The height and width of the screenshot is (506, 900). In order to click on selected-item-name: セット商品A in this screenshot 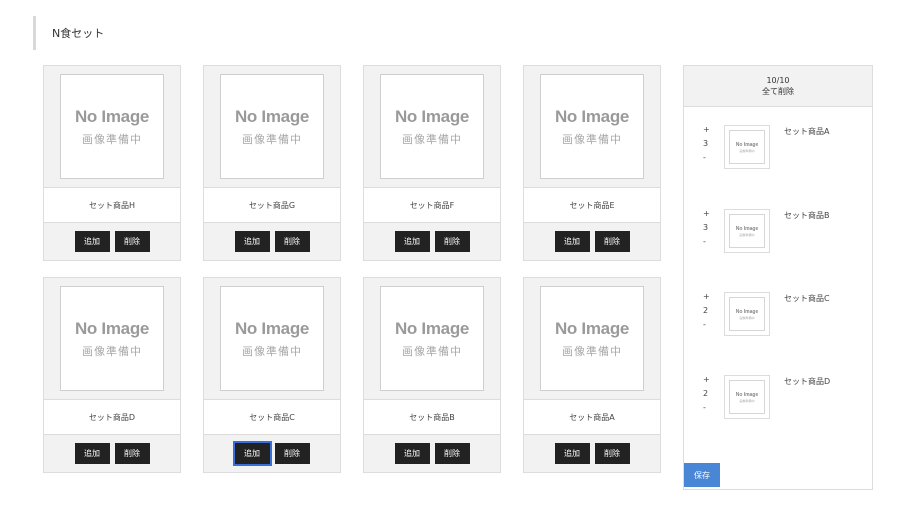, I will do `click(807, 131)`.